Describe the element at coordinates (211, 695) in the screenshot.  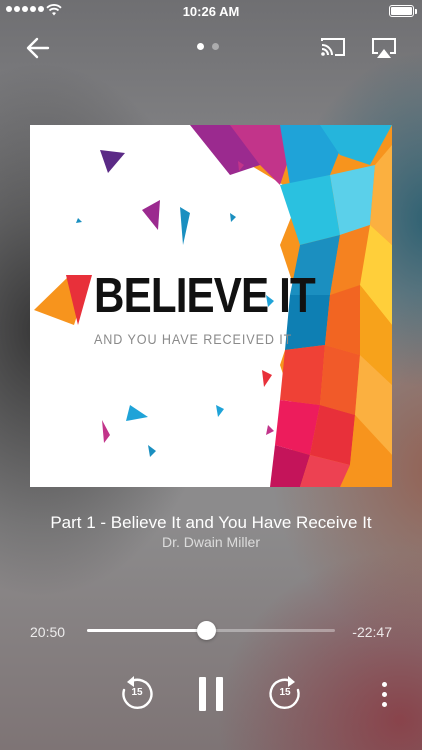
I see `pause-button` at that location.